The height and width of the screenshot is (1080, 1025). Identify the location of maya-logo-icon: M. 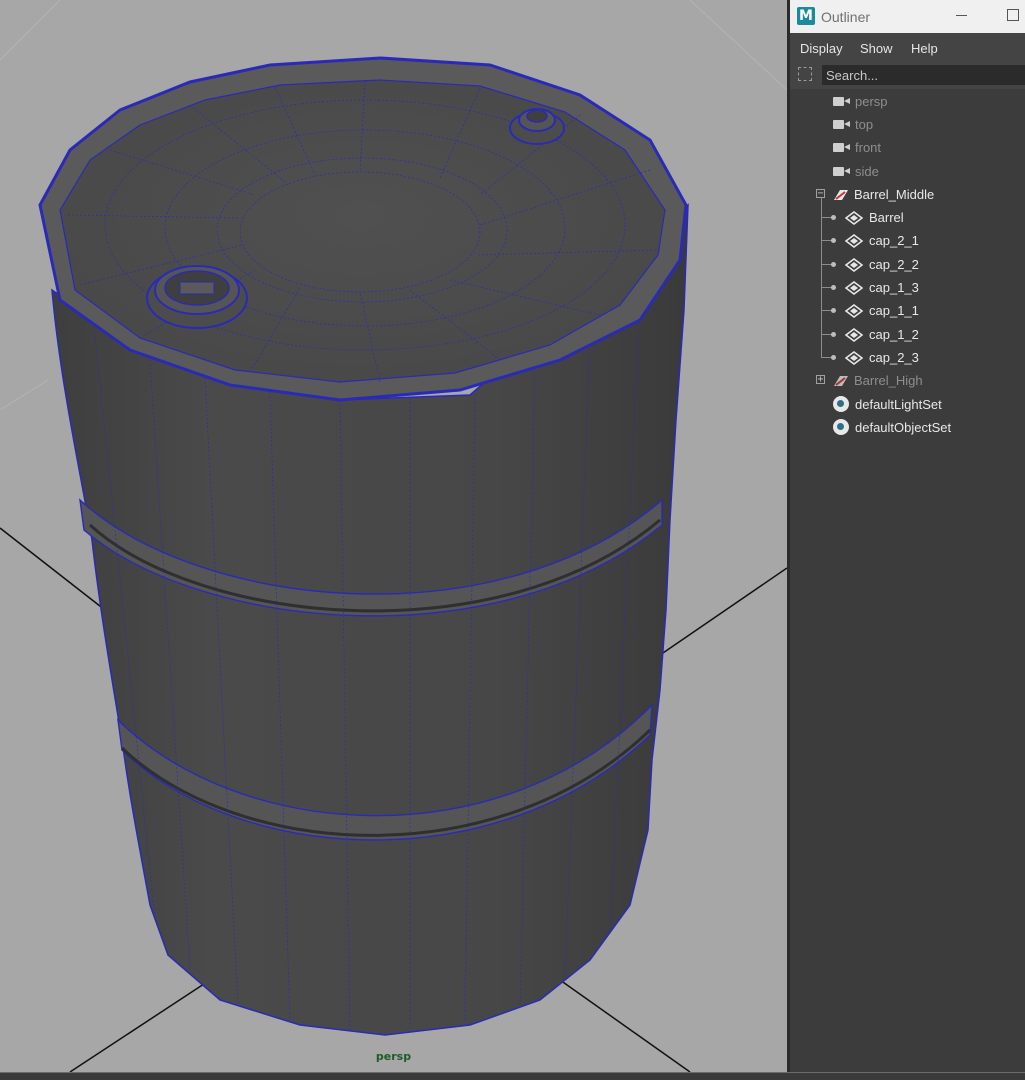
(806, 16).